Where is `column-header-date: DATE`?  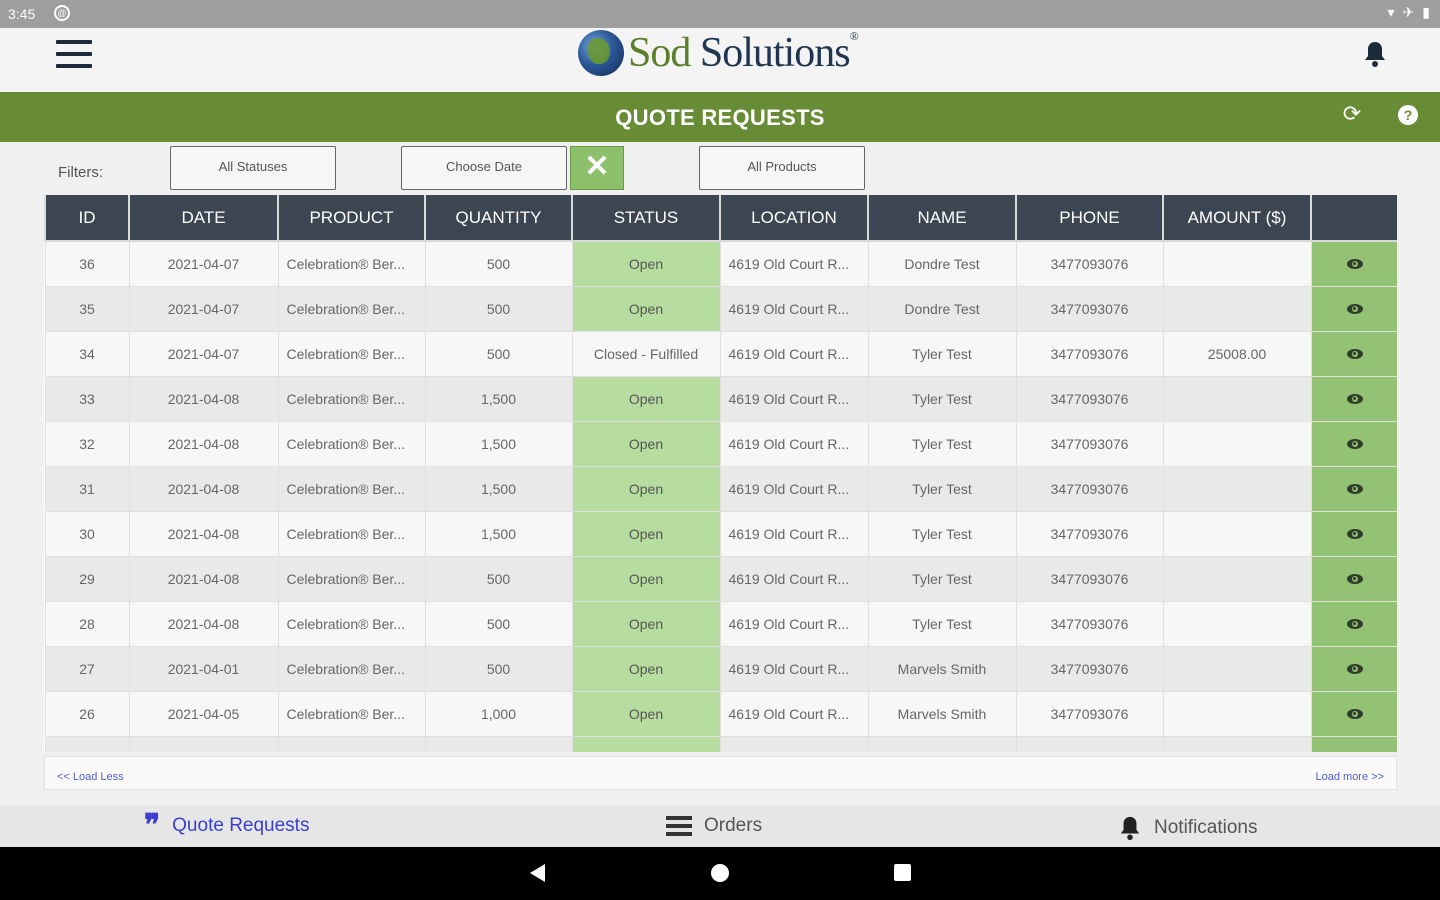
column-header-date: DATE is located at coordinates (203, 218).